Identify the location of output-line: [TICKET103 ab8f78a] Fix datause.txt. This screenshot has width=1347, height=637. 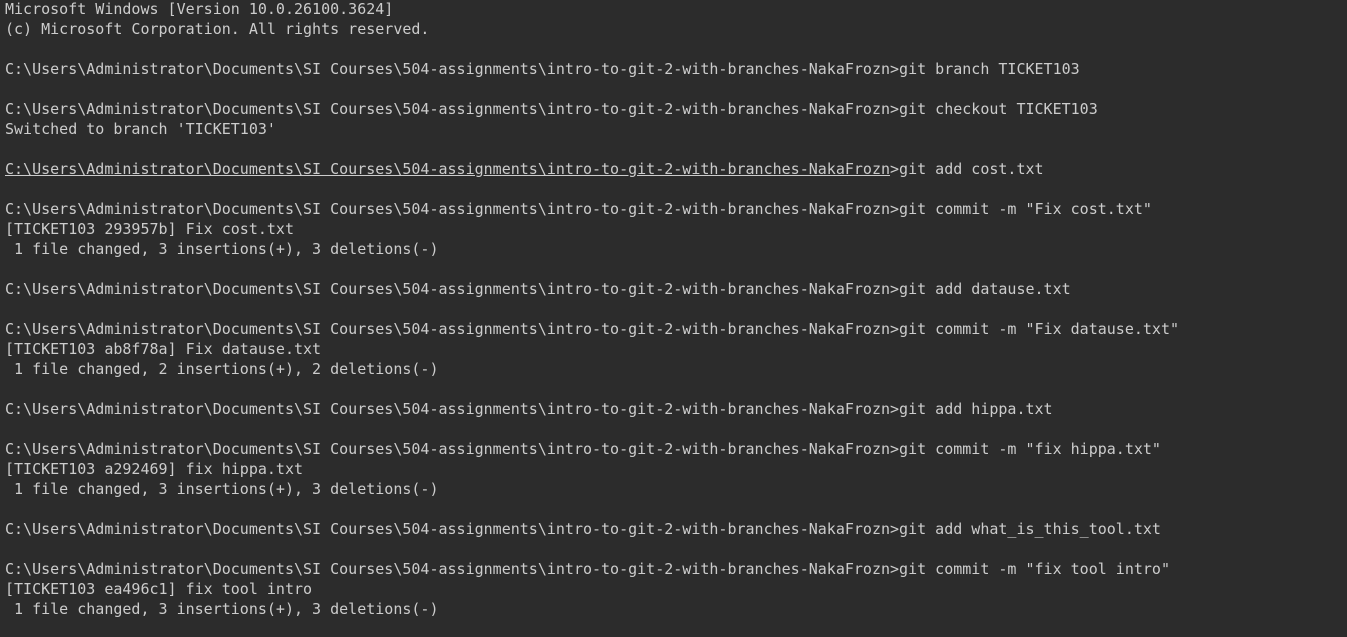
(163, 349).